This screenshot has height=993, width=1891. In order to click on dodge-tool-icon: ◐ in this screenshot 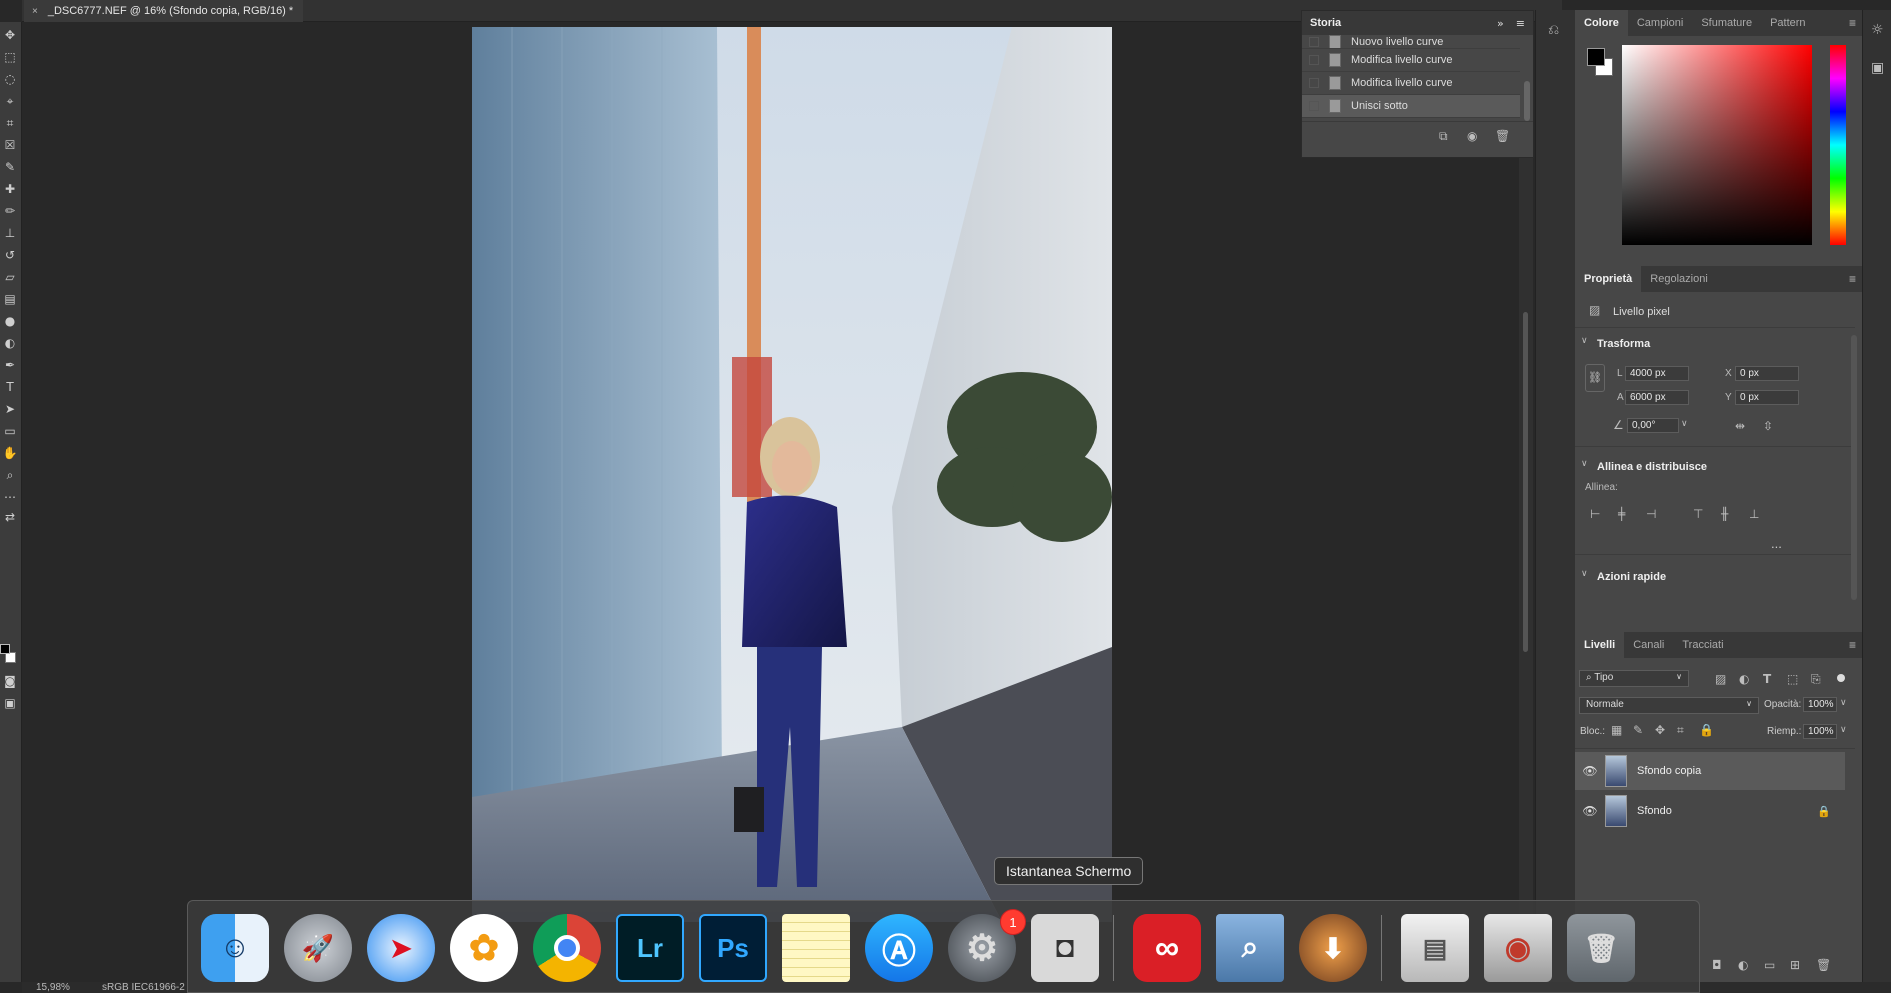, I will do `click(10, 343)`.